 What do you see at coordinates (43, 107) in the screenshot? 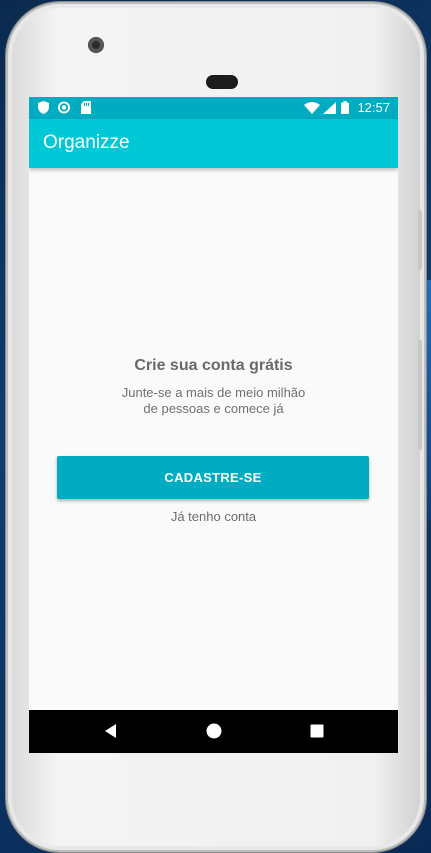
I see `shield-icon` at bounding box center [43, 107].